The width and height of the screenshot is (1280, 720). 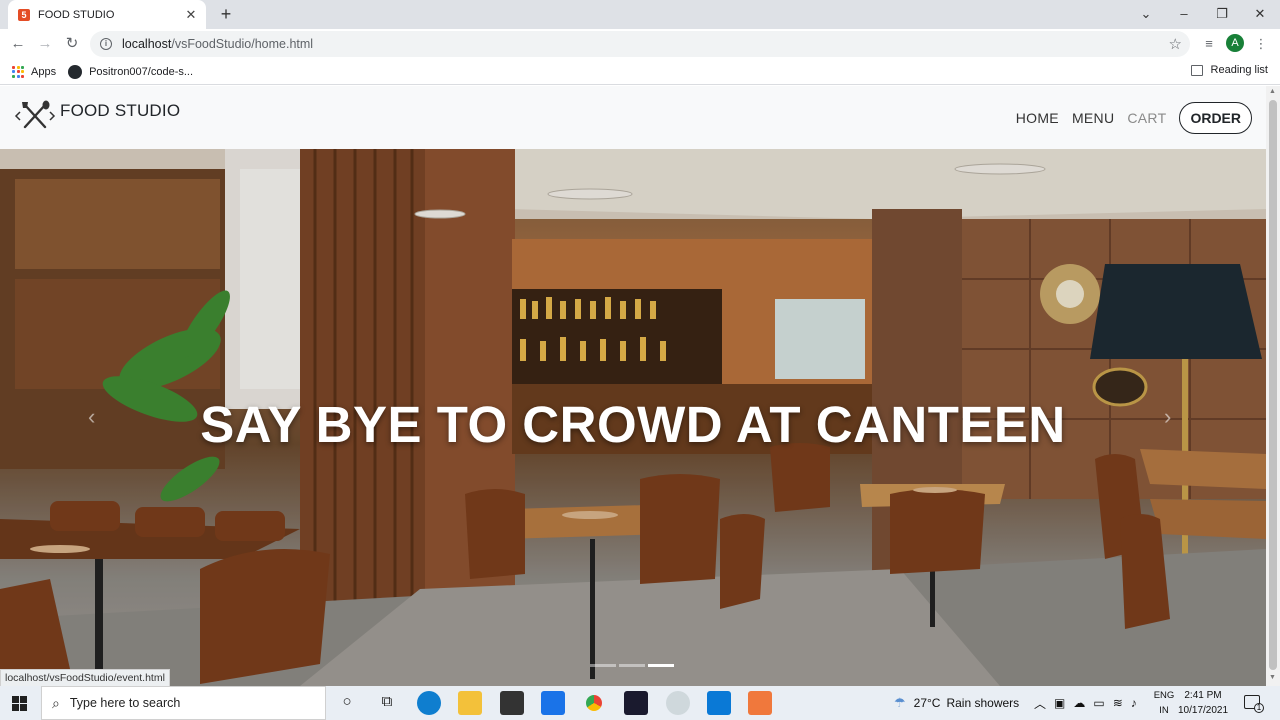 What do you see at coordinates (1164, 710) in the screenshot?
I see `lang-line2: IN` at bounding box center [1164, 710].